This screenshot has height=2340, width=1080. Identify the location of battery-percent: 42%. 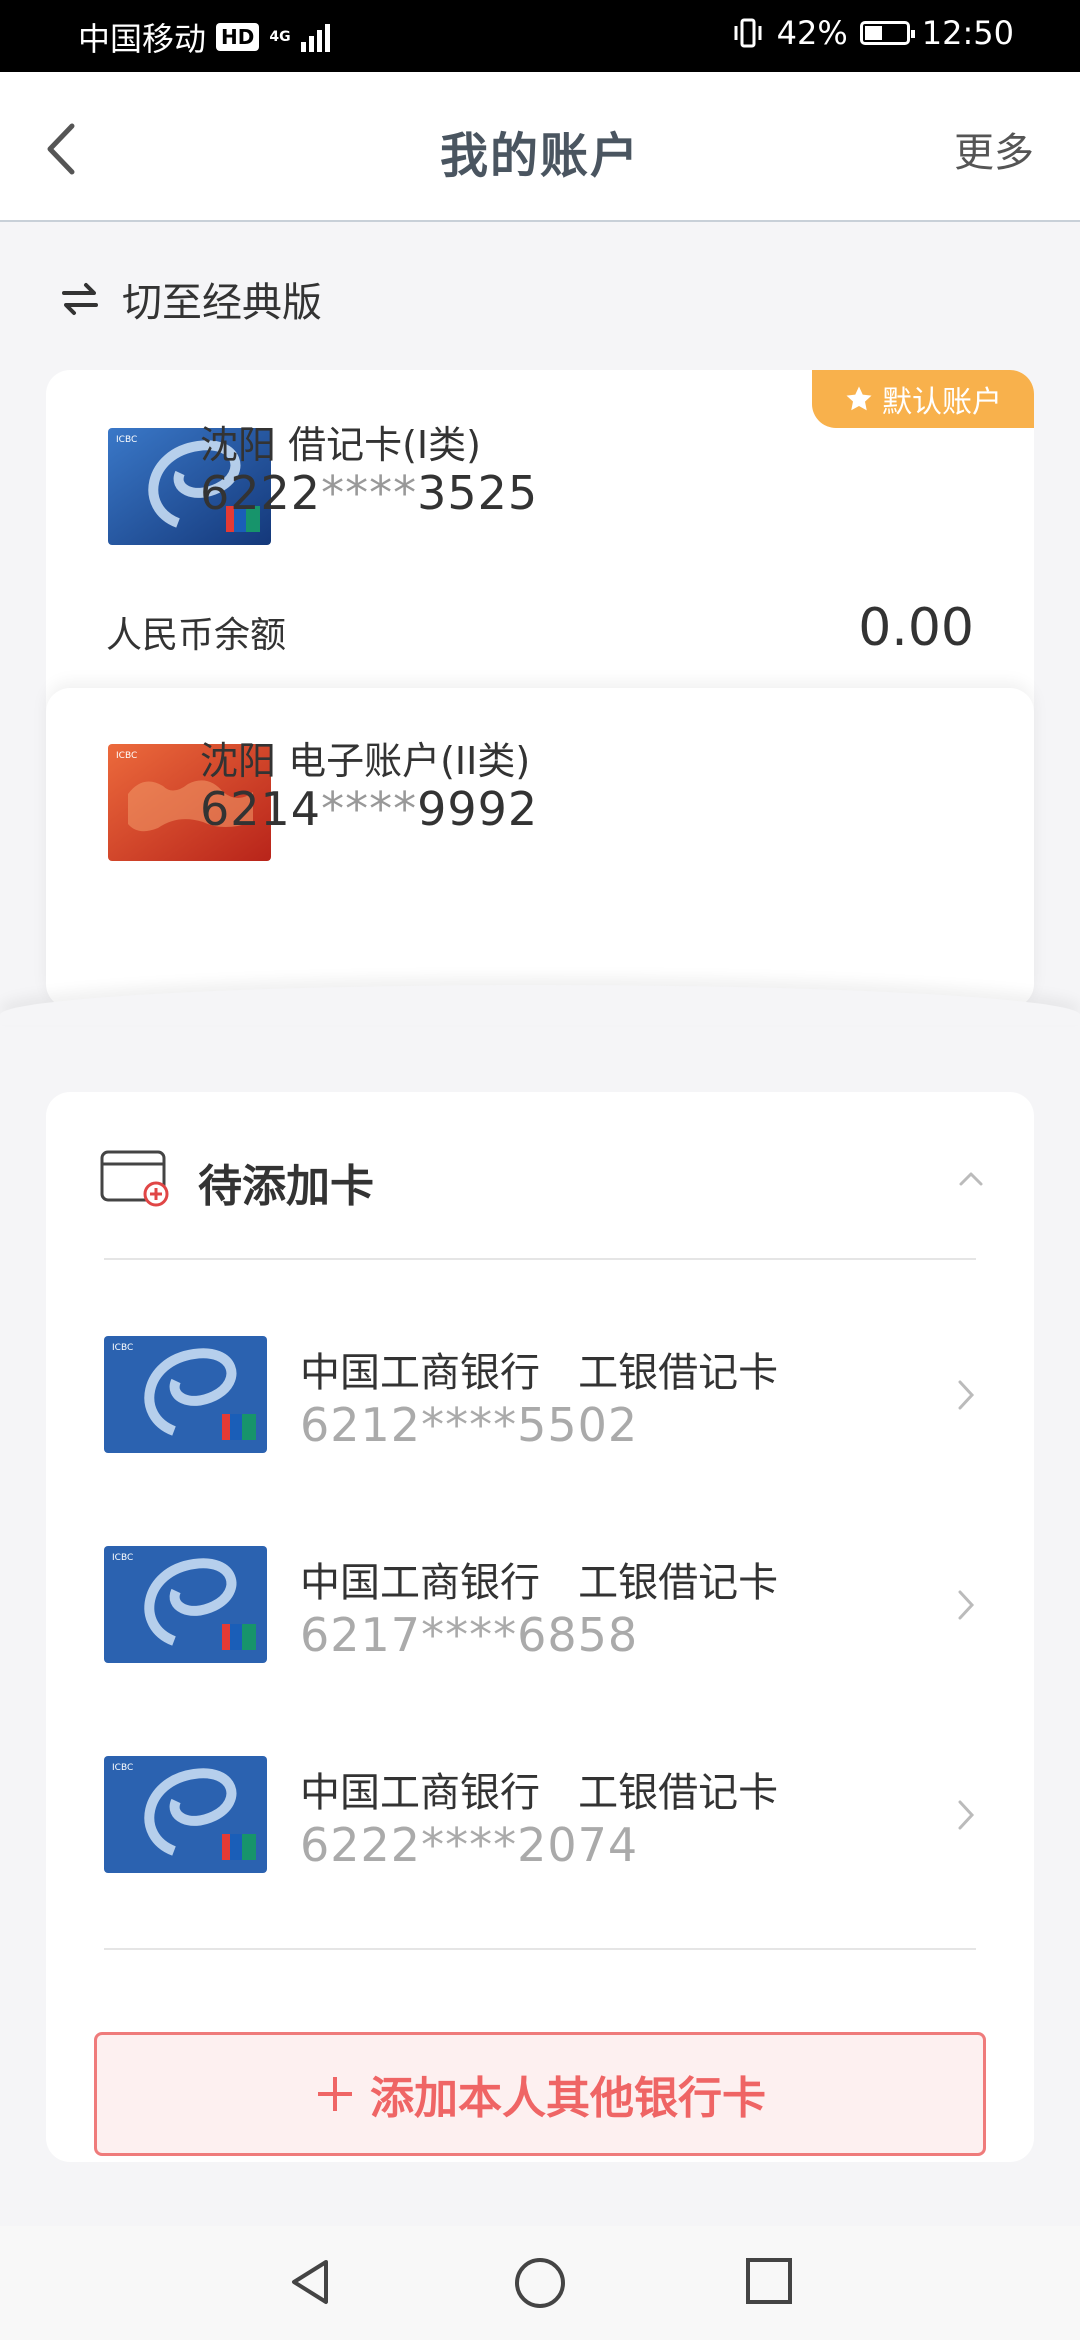
(812, 33).